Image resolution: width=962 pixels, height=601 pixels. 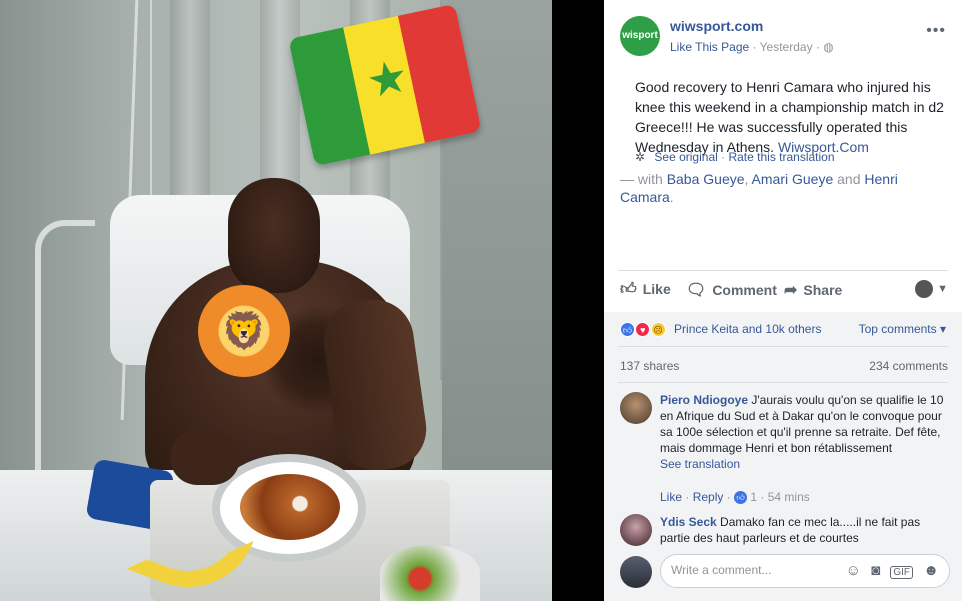 What do you see at coordinates (744, 290) in the screenshot?
I see `comment-label: Comment` at bounding box center [744, 290].